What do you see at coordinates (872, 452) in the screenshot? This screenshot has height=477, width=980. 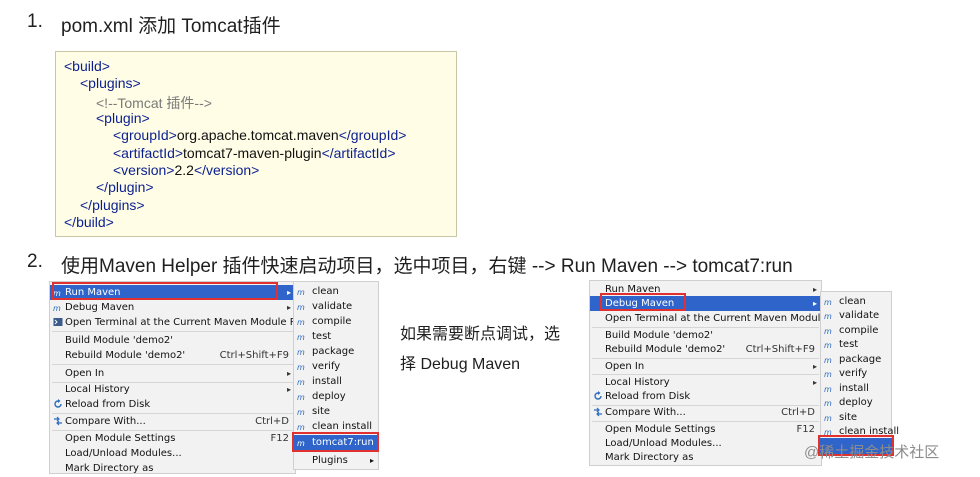 I see `watermark: @稀土掘金技术社区` at bounding box center [872, 452].